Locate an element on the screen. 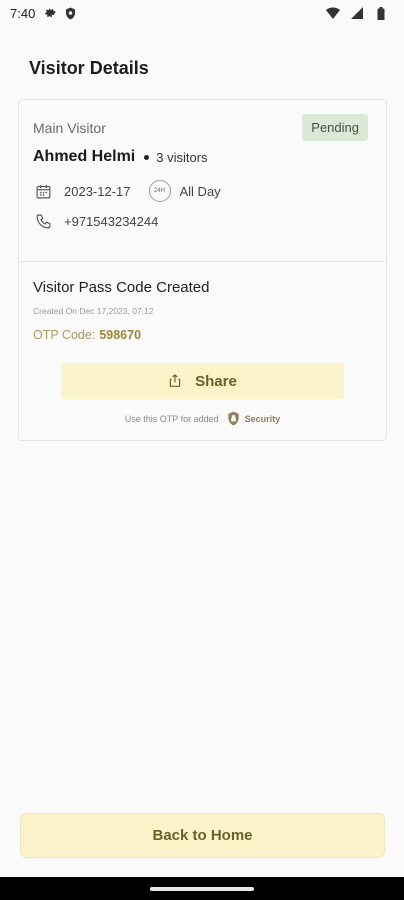  phone-row: +971543234244 is located at coordinates (95, 221).